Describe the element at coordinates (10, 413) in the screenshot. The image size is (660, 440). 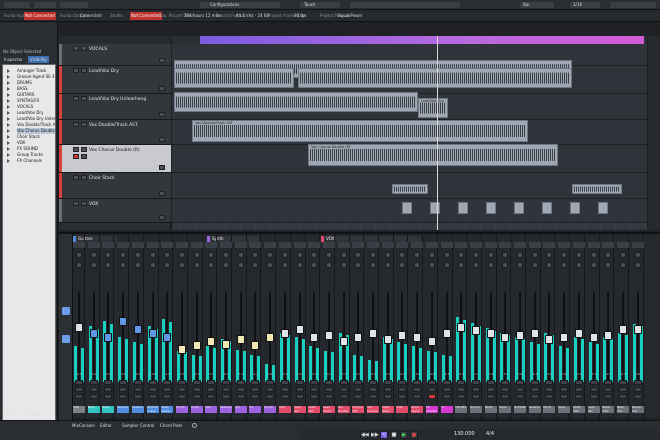
I see `tab-track: Track` at that location.